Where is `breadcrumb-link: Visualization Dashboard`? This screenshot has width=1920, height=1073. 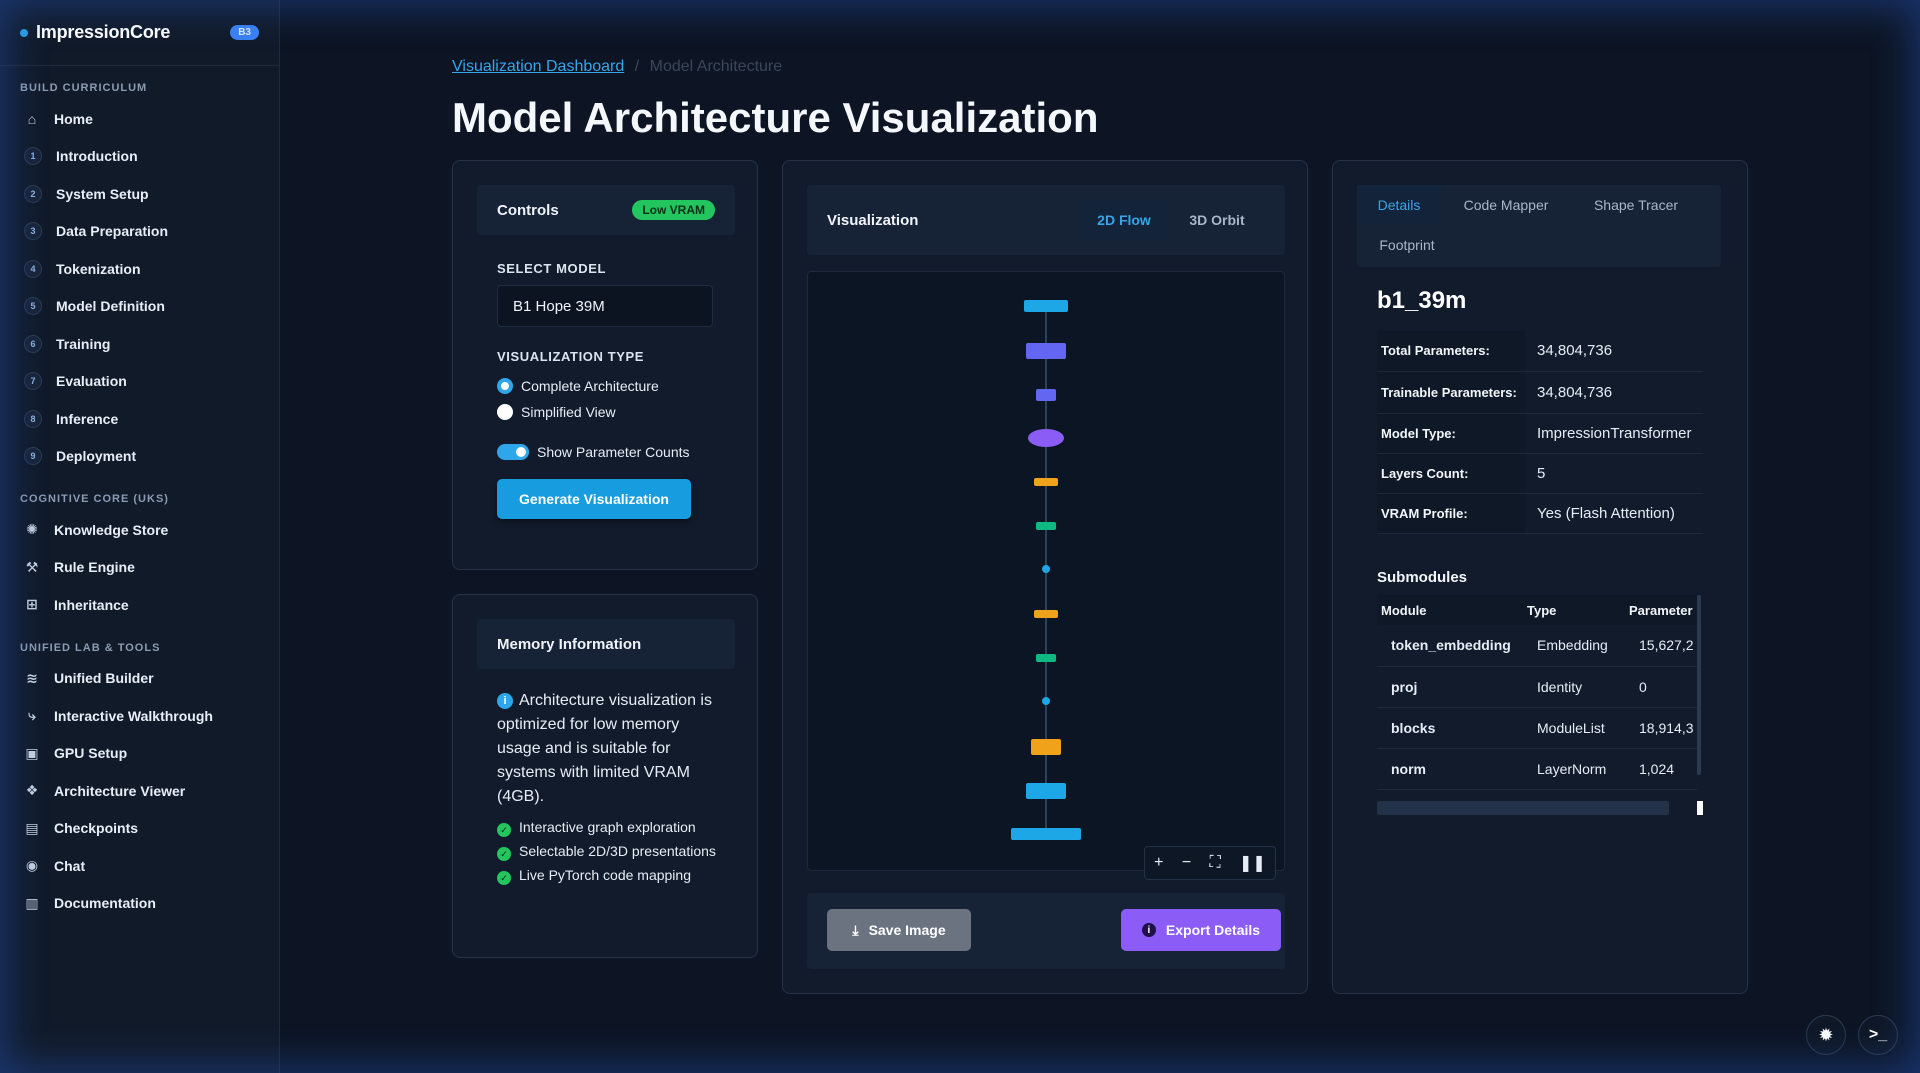
breadcrumb-link: Visualization Dashboard is located at coordinates (538, 66).